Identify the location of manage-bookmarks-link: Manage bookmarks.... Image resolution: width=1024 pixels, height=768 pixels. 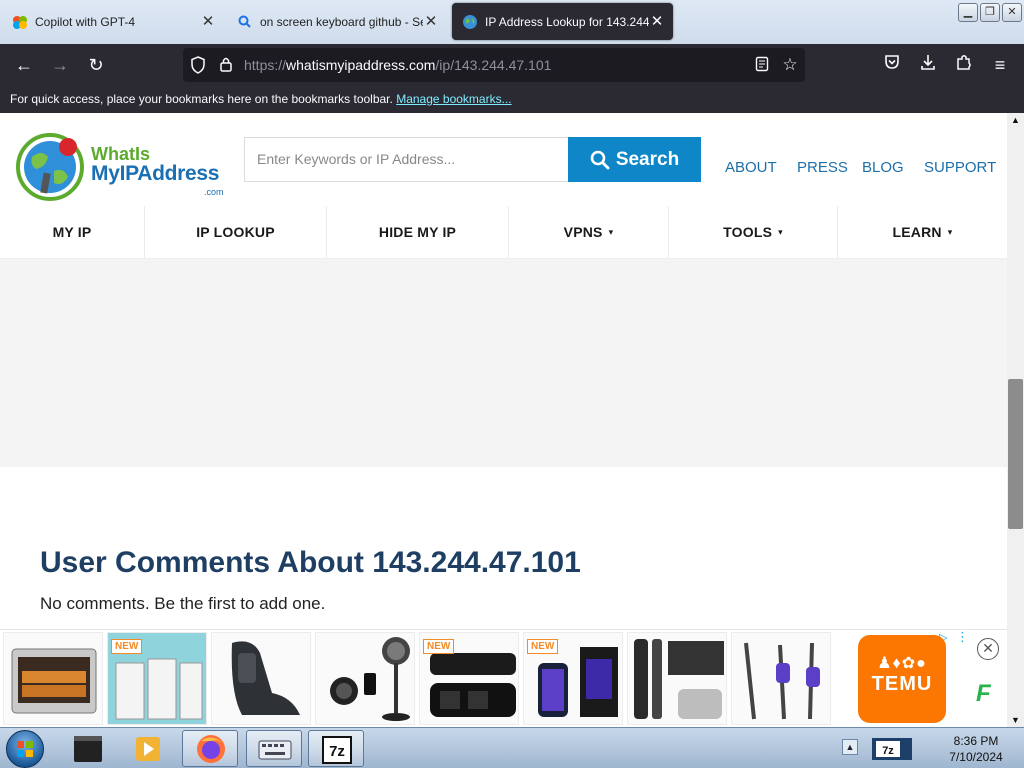
(453, 99).